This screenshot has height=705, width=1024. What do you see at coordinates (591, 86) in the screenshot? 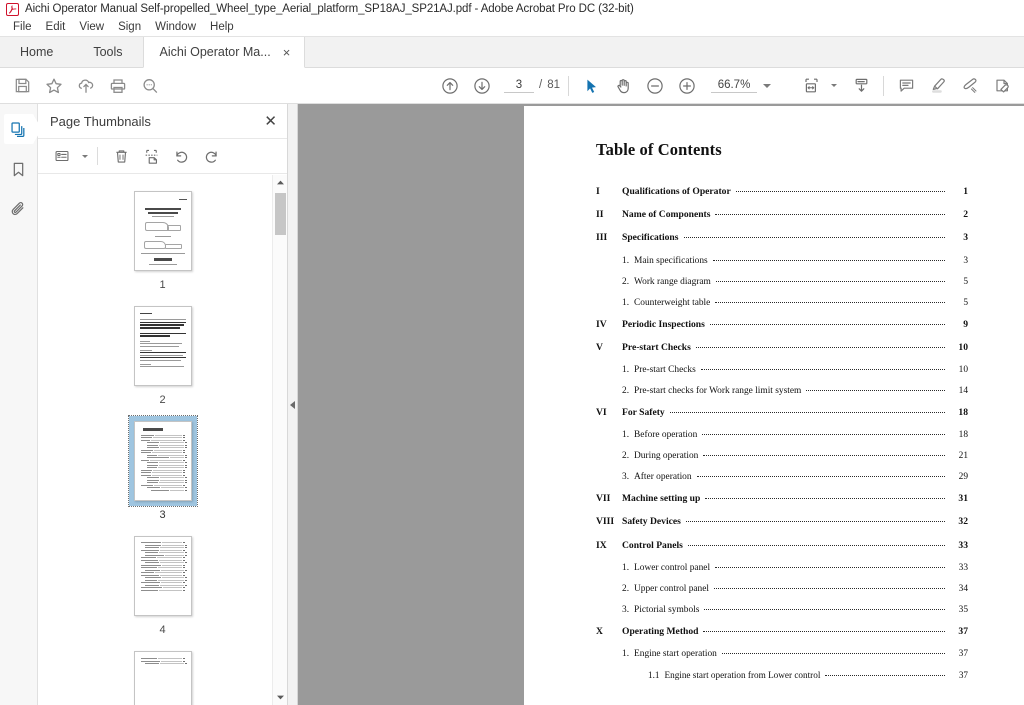
I see `cursor-arrow-icon` at bounding box center [591, 86].